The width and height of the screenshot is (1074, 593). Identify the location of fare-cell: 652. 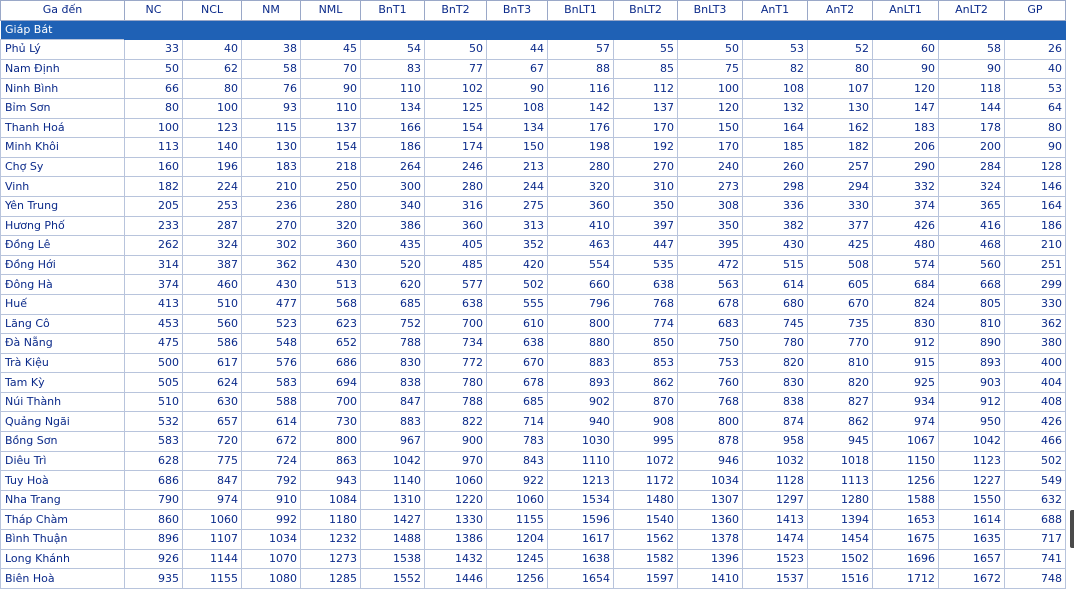
(330, 343).